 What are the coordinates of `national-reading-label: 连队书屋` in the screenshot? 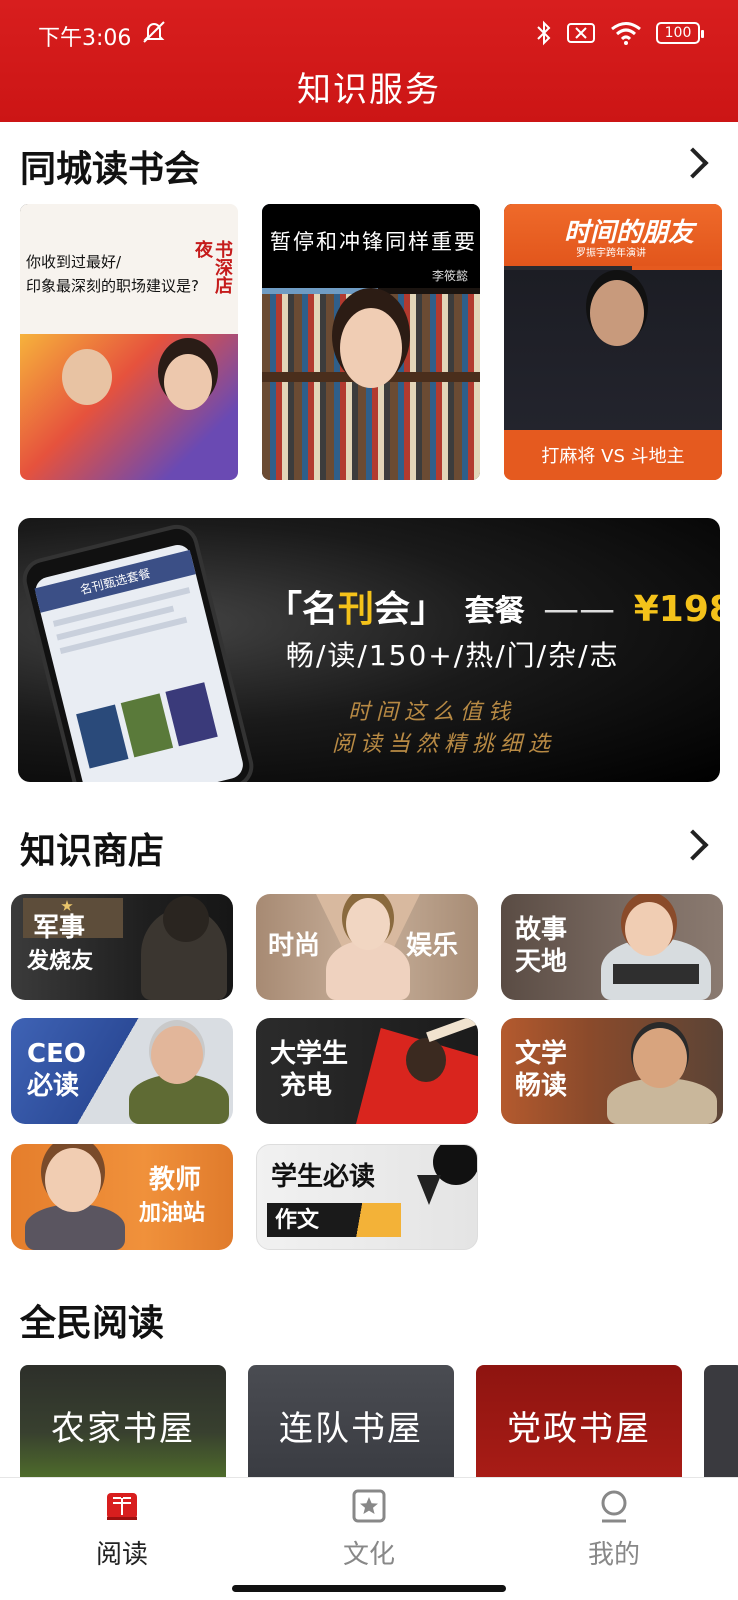 It's located at (351, 1429).